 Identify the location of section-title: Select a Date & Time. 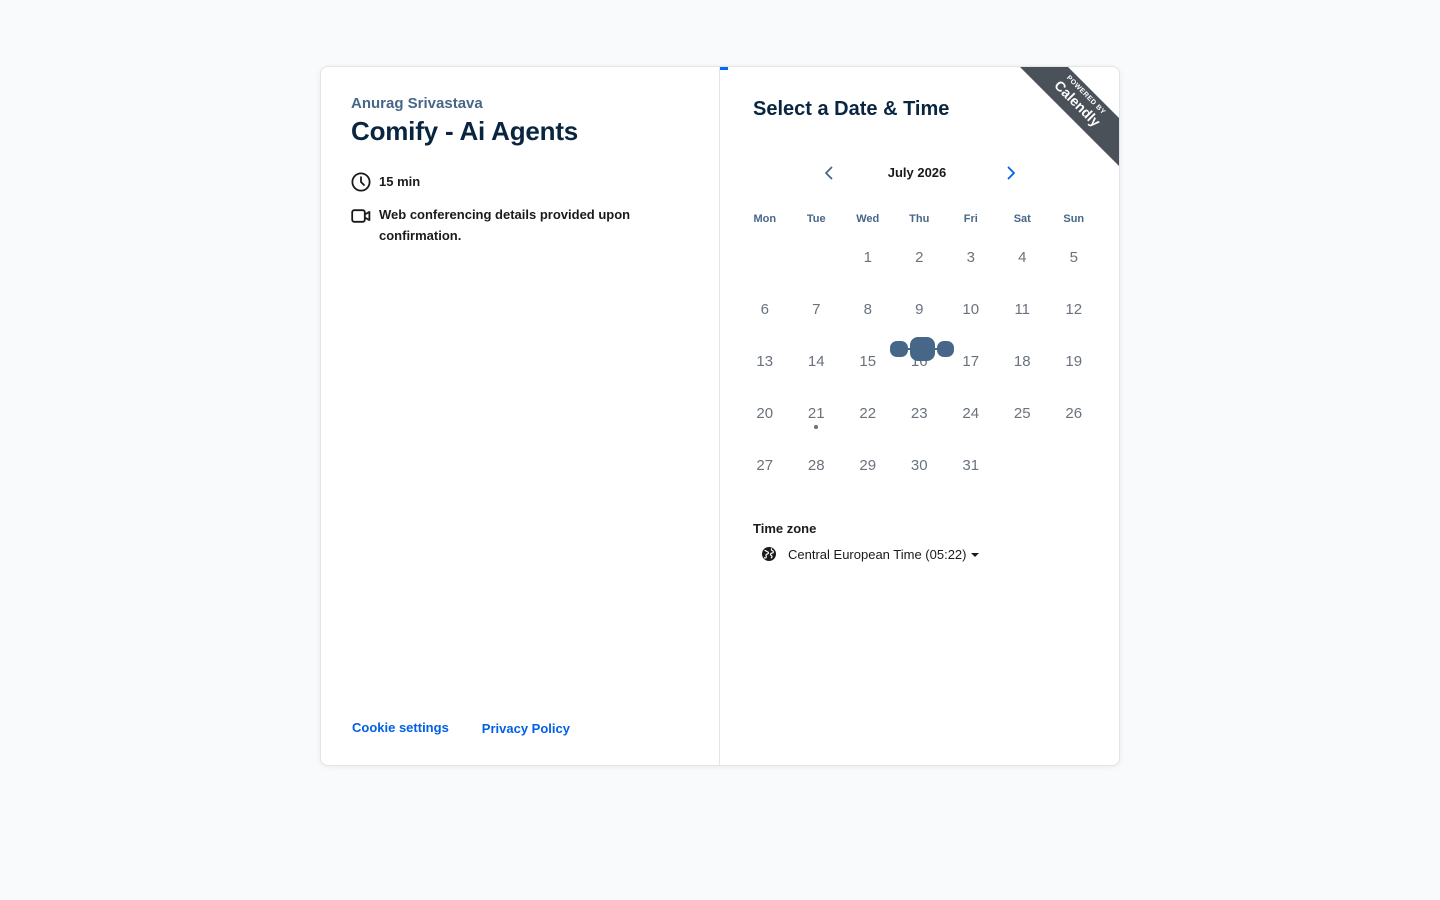
(851, 109).